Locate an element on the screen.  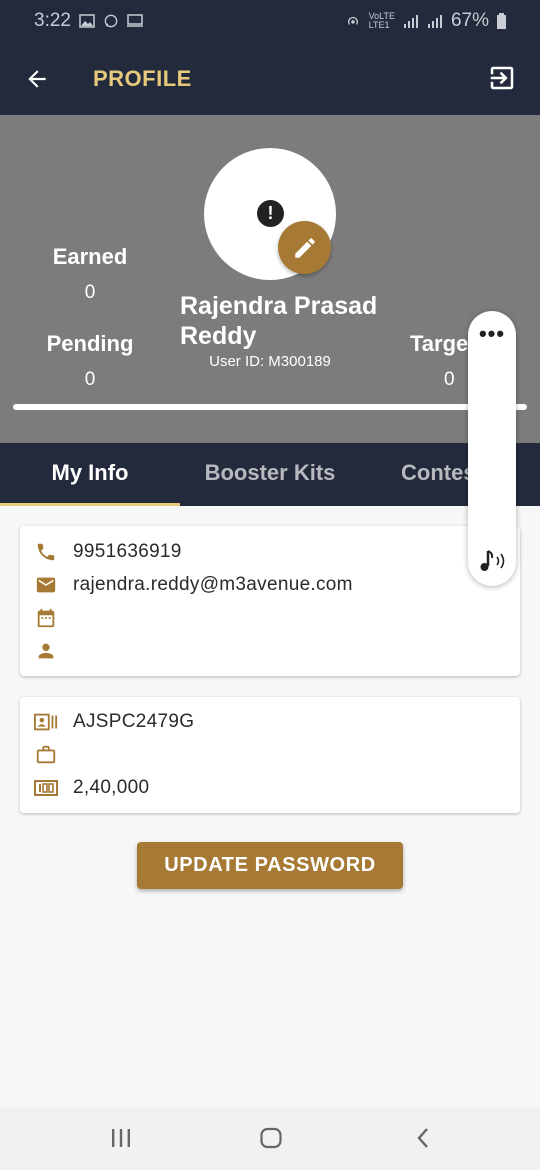
app-bar: PROFILE is located at coordinates (270, 78).